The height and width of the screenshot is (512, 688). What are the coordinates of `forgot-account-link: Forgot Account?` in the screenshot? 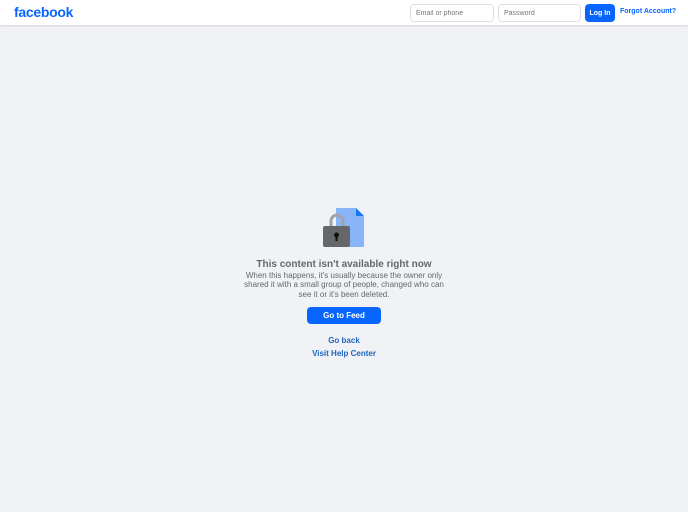 It's located at (648, 11).